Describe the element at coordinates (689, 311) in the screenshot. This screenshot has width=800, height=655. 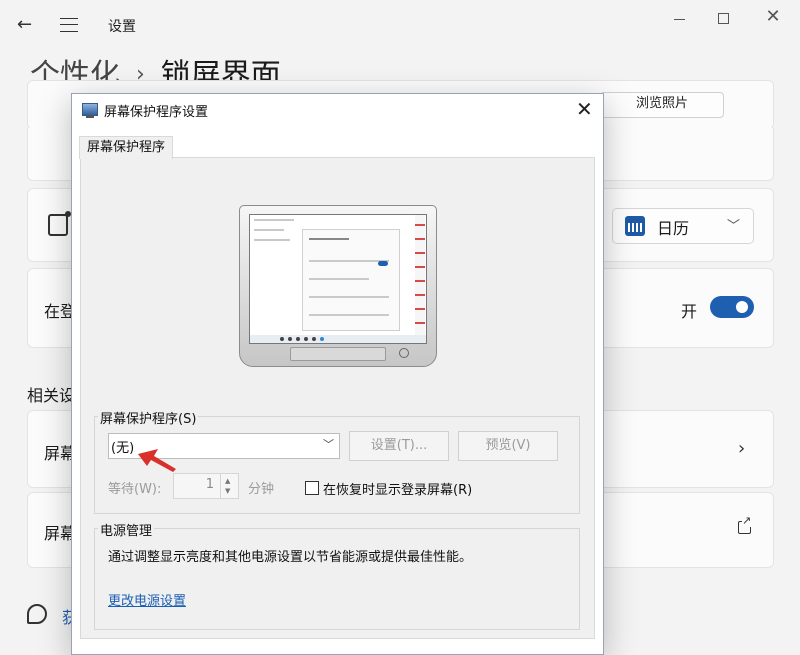
I see `toggle-state-label: 开` at that location.